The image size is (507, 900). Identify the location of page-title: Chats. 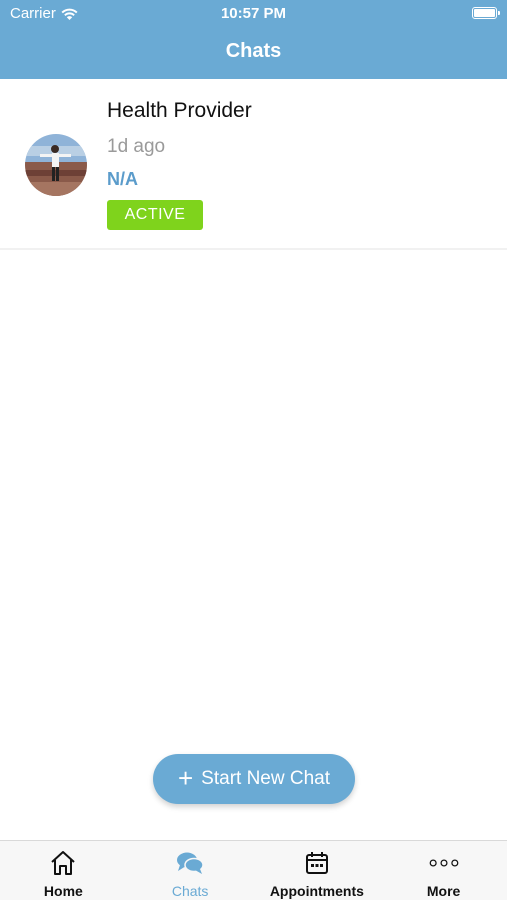
(253, 51).